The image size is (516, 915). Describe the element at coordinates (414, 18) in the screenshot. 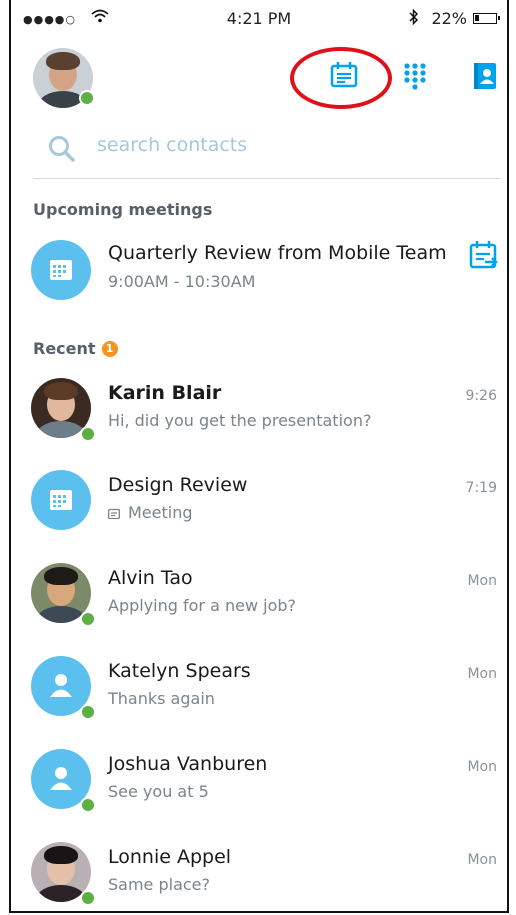

I see `bluetooth-icon` at that location.